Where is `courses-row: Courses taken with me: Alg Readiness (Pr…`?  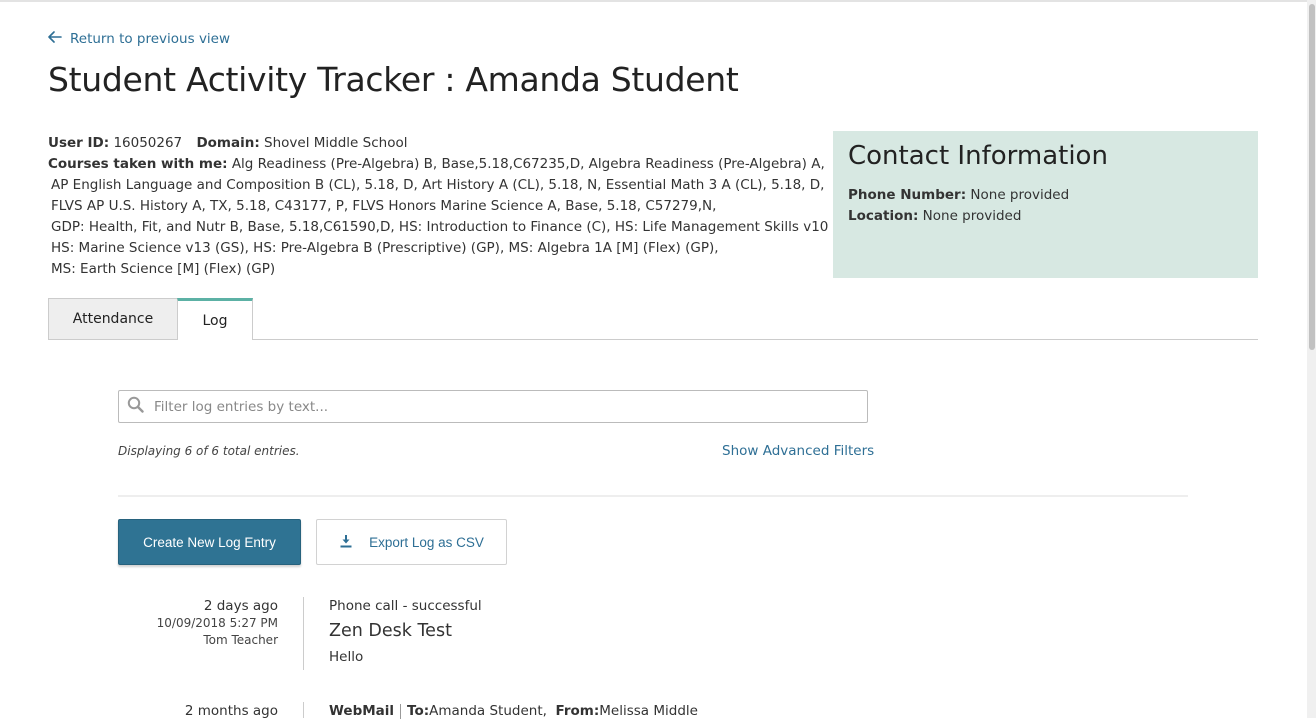 courses-row: Courses taken with me: Alg Readiness (Pr… is located at coordinates (440, 164).